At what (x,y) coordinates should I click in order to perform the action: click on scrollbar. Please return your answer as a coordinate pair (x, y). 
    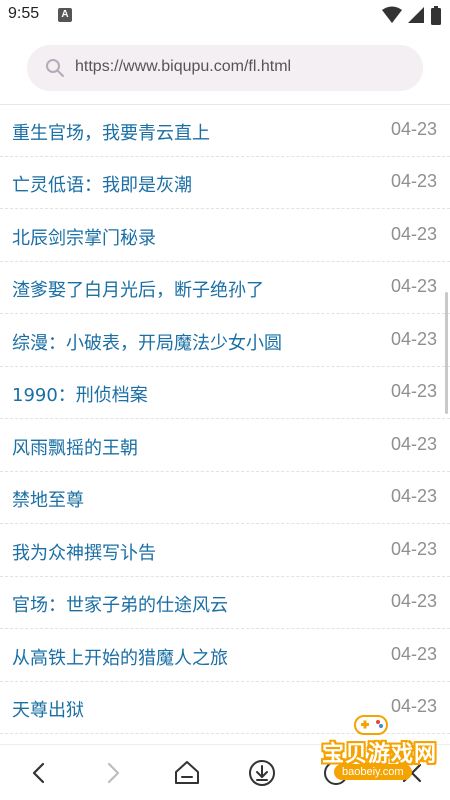
    Looking at the image, I should click on (446, 353).